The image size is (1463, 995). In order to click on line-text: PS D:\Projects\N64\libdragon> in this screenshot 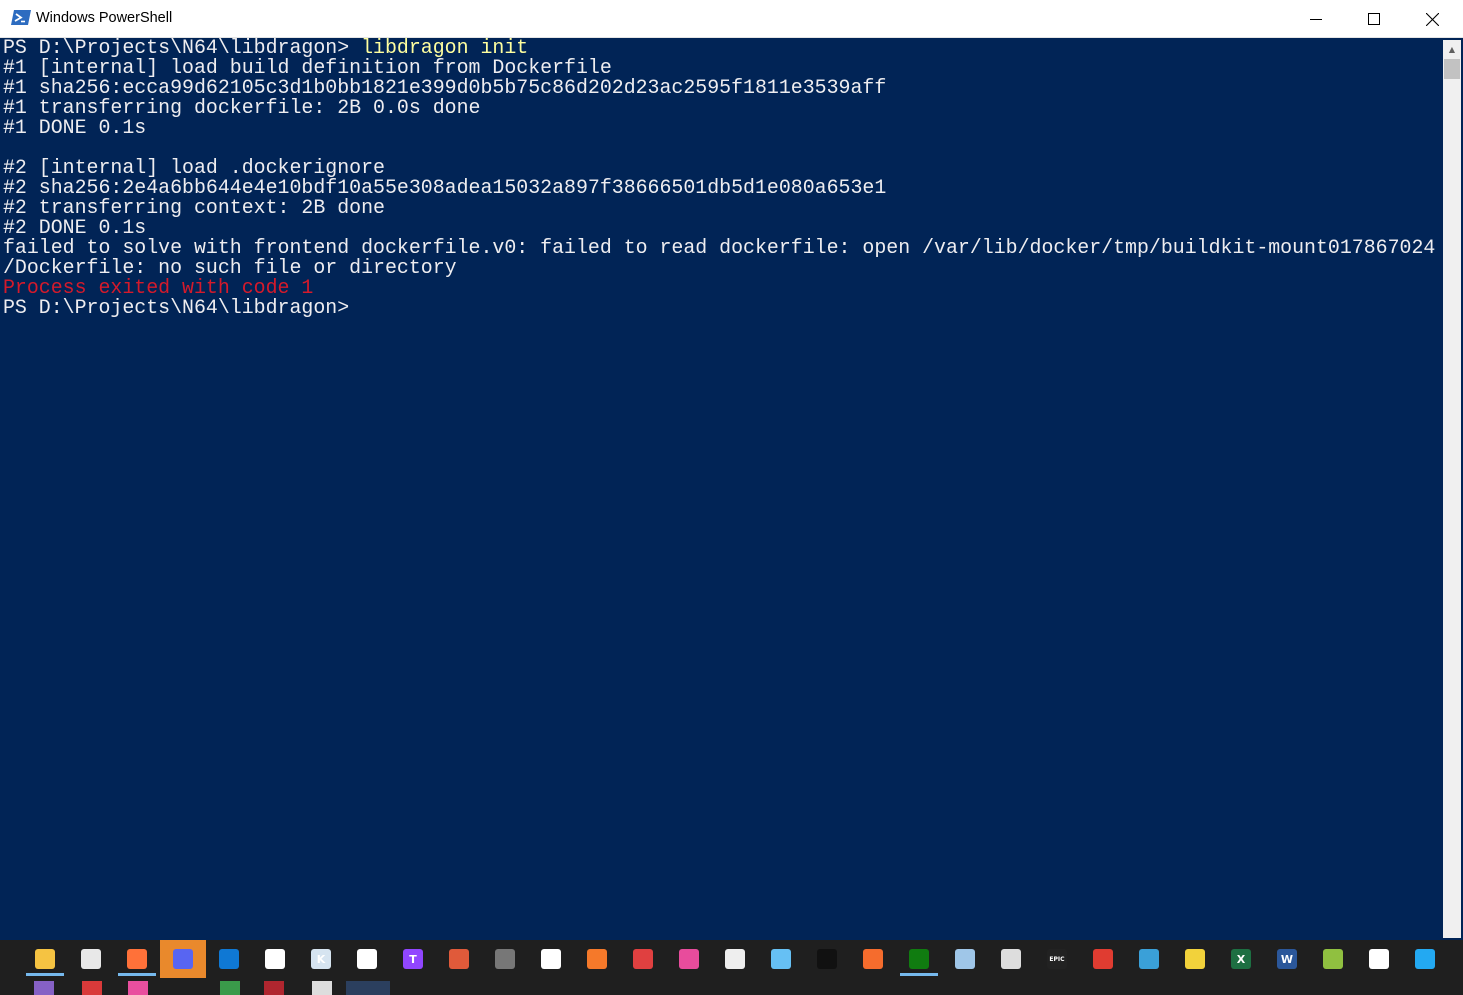, I will do `click(176, 307)`.